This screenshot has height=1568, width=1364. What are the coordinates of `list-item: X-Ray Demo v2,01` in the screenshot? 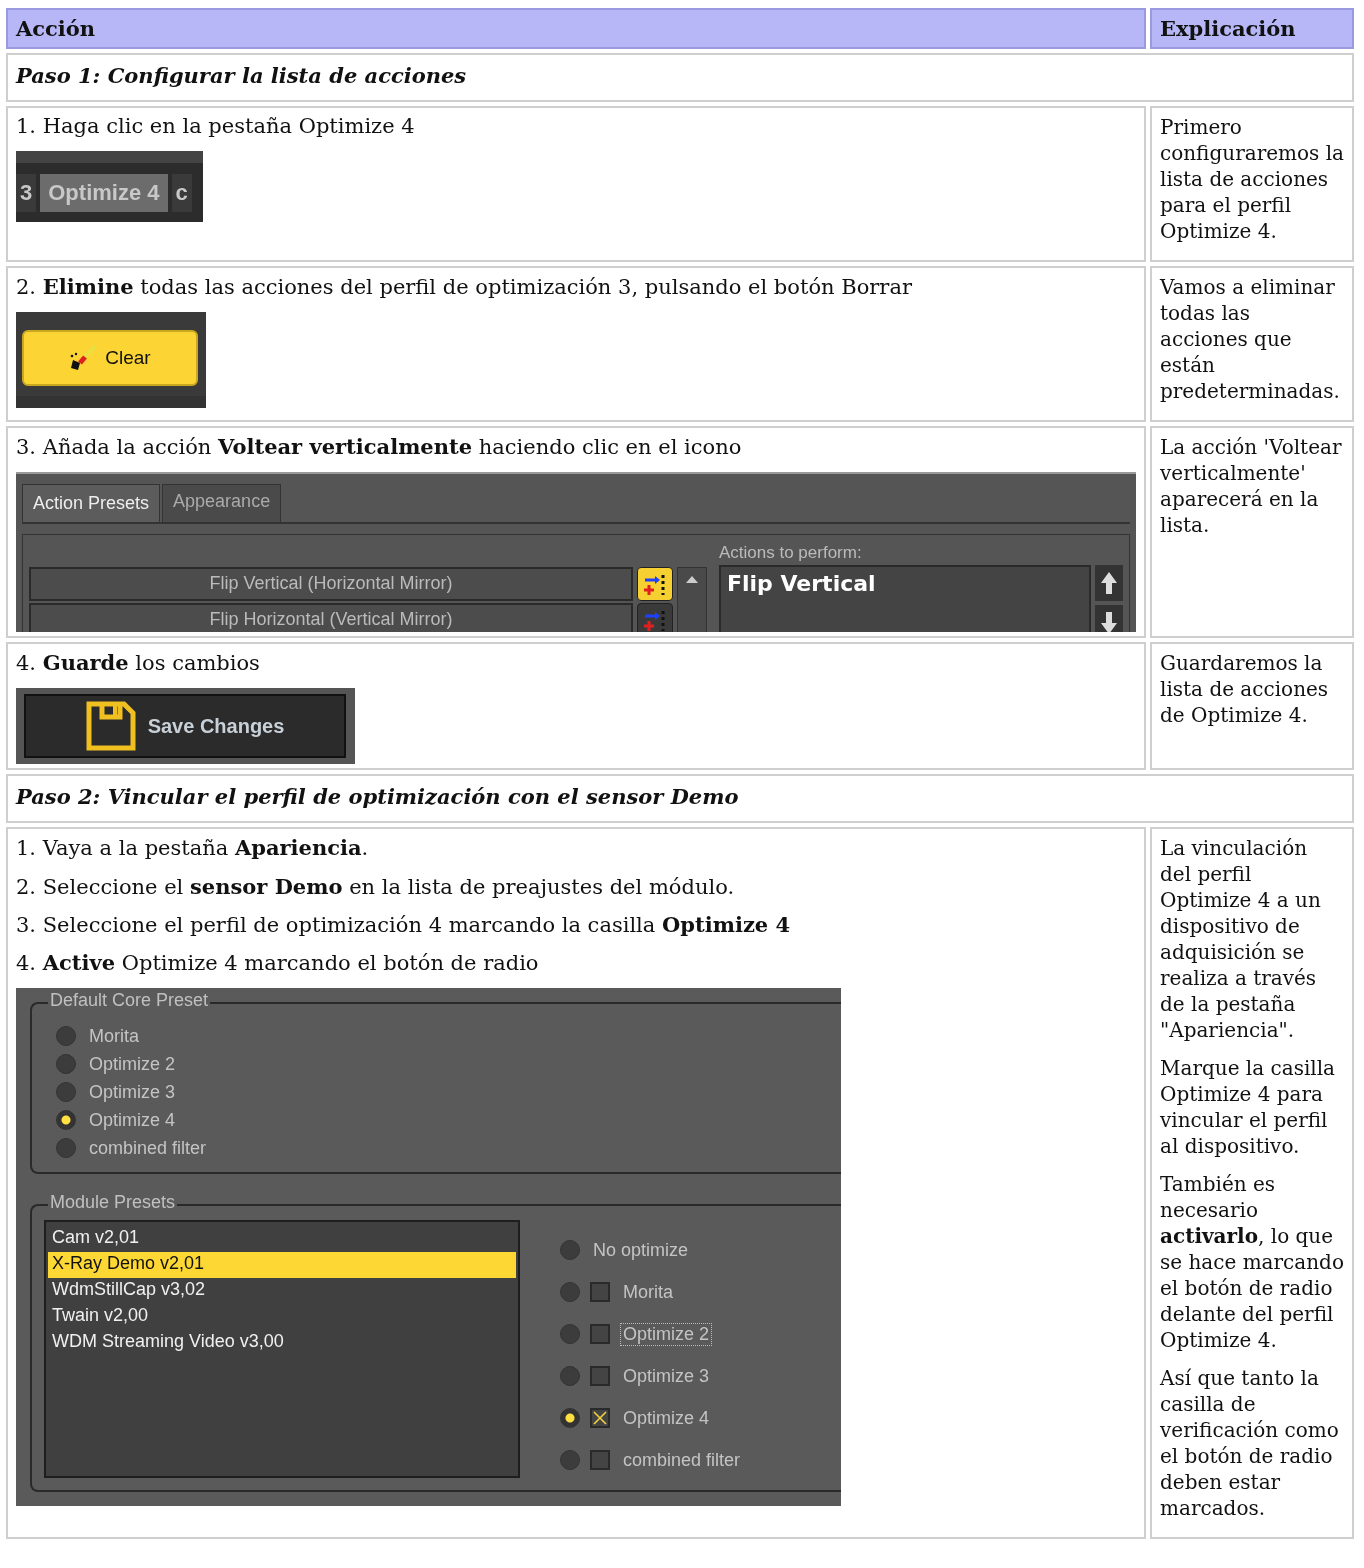 It's located at (282, 1265).